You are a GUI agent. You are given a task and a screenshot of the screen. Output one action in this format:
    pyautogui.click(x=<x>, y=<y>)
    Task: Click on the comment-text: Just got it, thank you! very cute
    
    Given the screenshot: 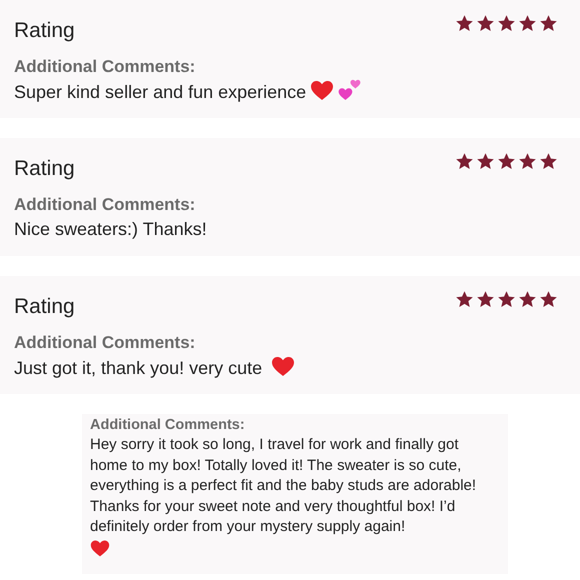 What is the action you would take?
    pyautogui.click(x=286, y=367)
    